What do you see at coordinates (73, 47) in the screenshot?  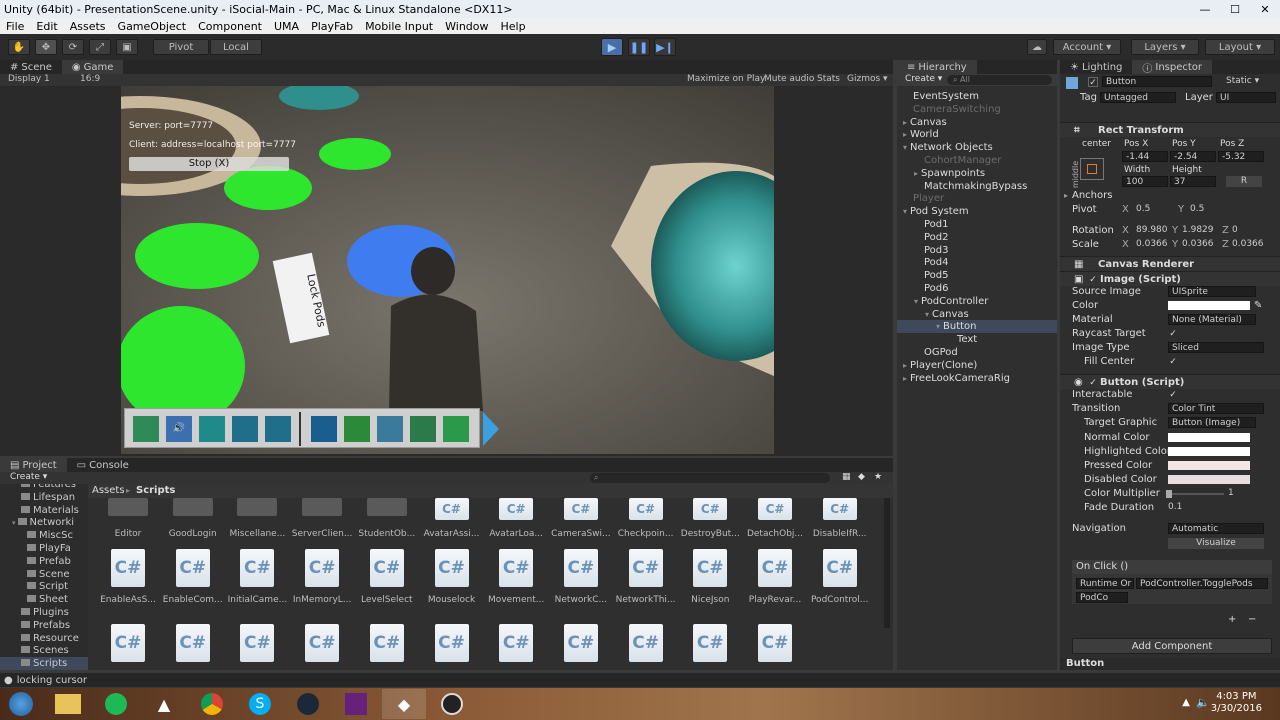 I see `rotate-tool-icon: ⟳` at bounding box center [73, 47].